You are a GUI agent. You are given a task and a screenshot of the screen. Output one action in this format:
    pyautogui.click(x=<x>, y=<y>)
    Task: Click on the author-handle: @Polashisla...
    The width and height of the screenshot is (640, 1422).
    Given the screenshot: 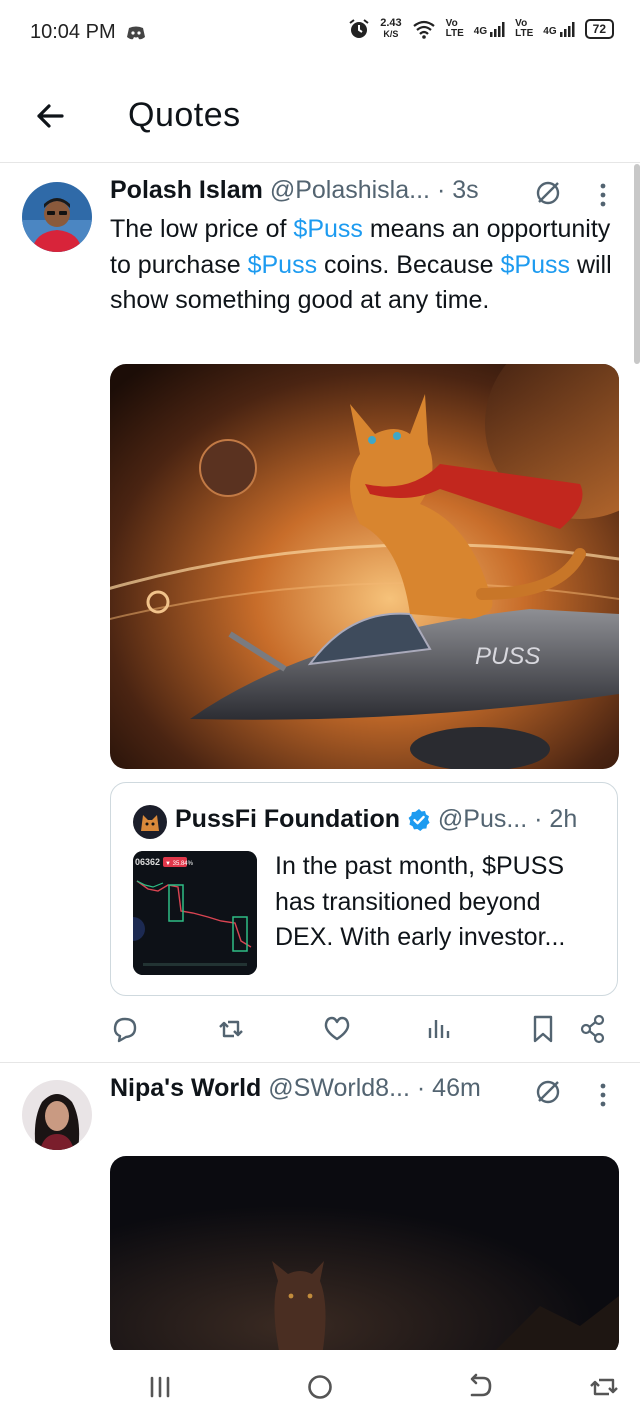 What is the action you would take?
    pyautogui.click(x=350, y=190)
    